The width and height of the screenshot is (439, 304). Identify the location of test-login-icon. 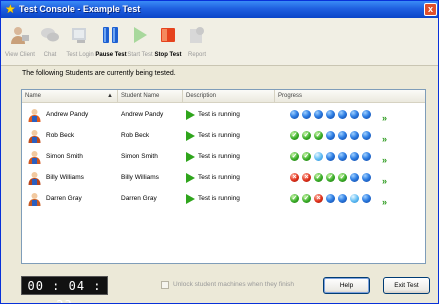
(80, 35).